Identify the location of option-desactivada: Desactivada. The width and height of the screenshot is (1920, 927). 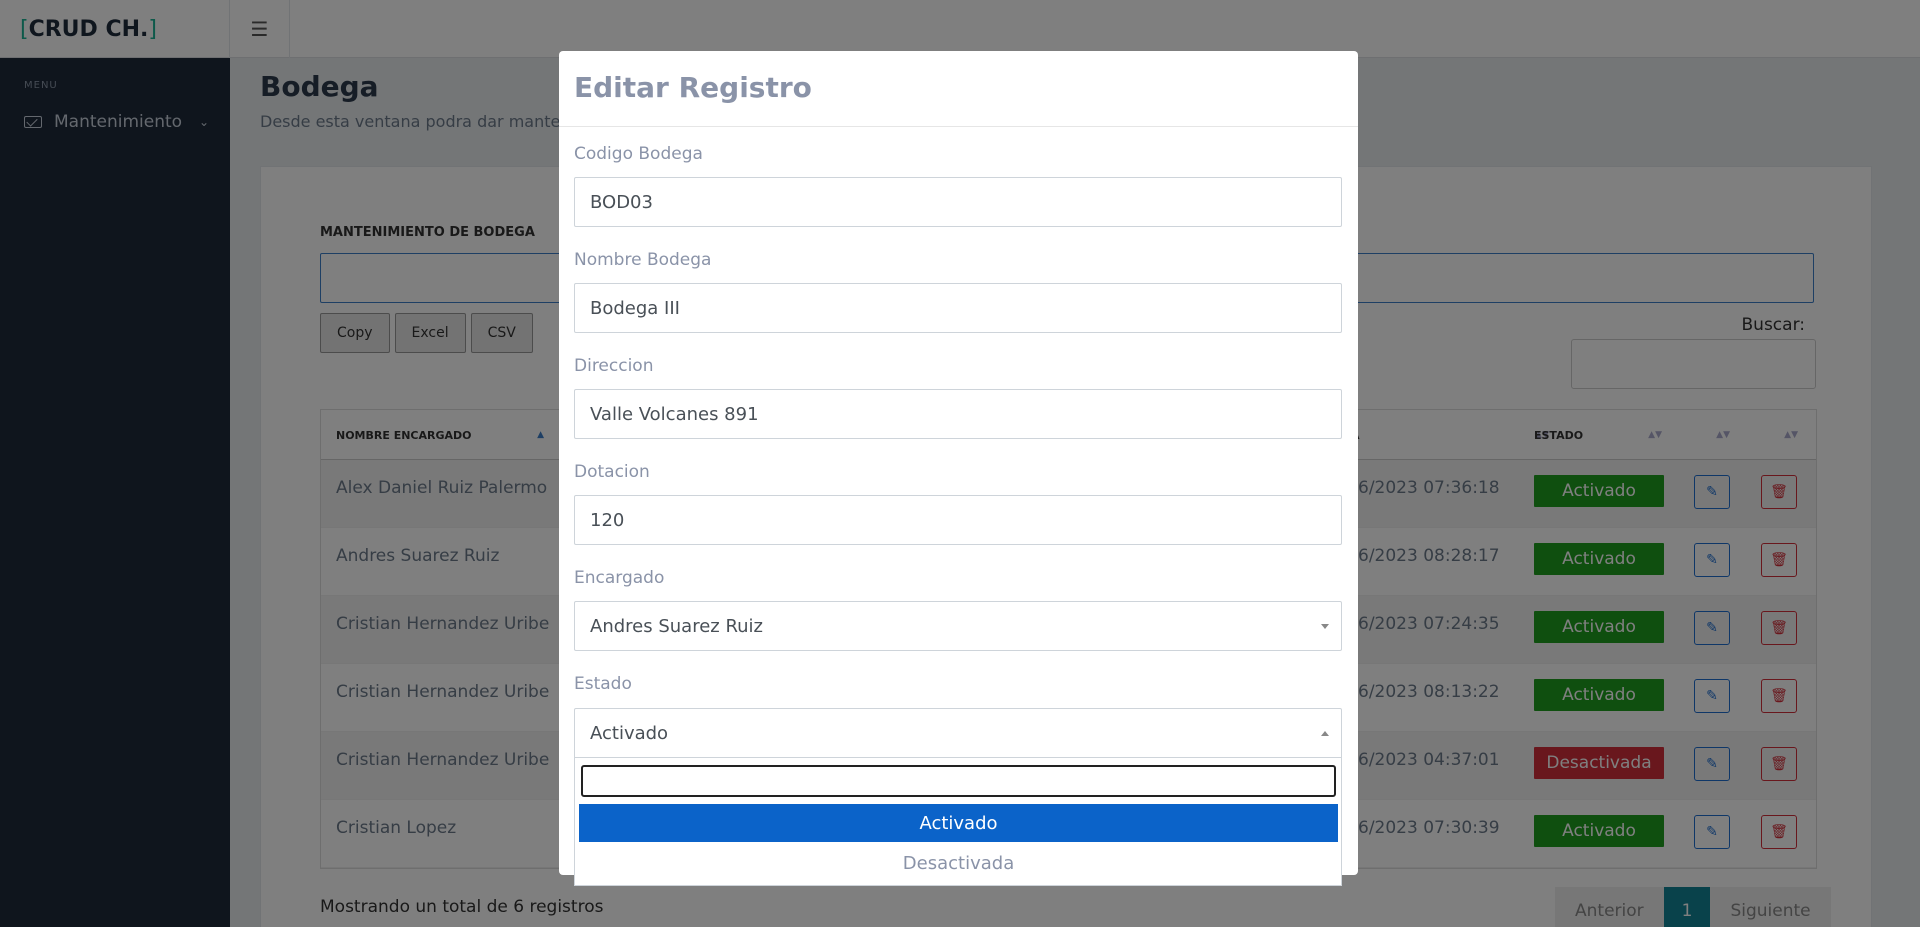
(958, 863).